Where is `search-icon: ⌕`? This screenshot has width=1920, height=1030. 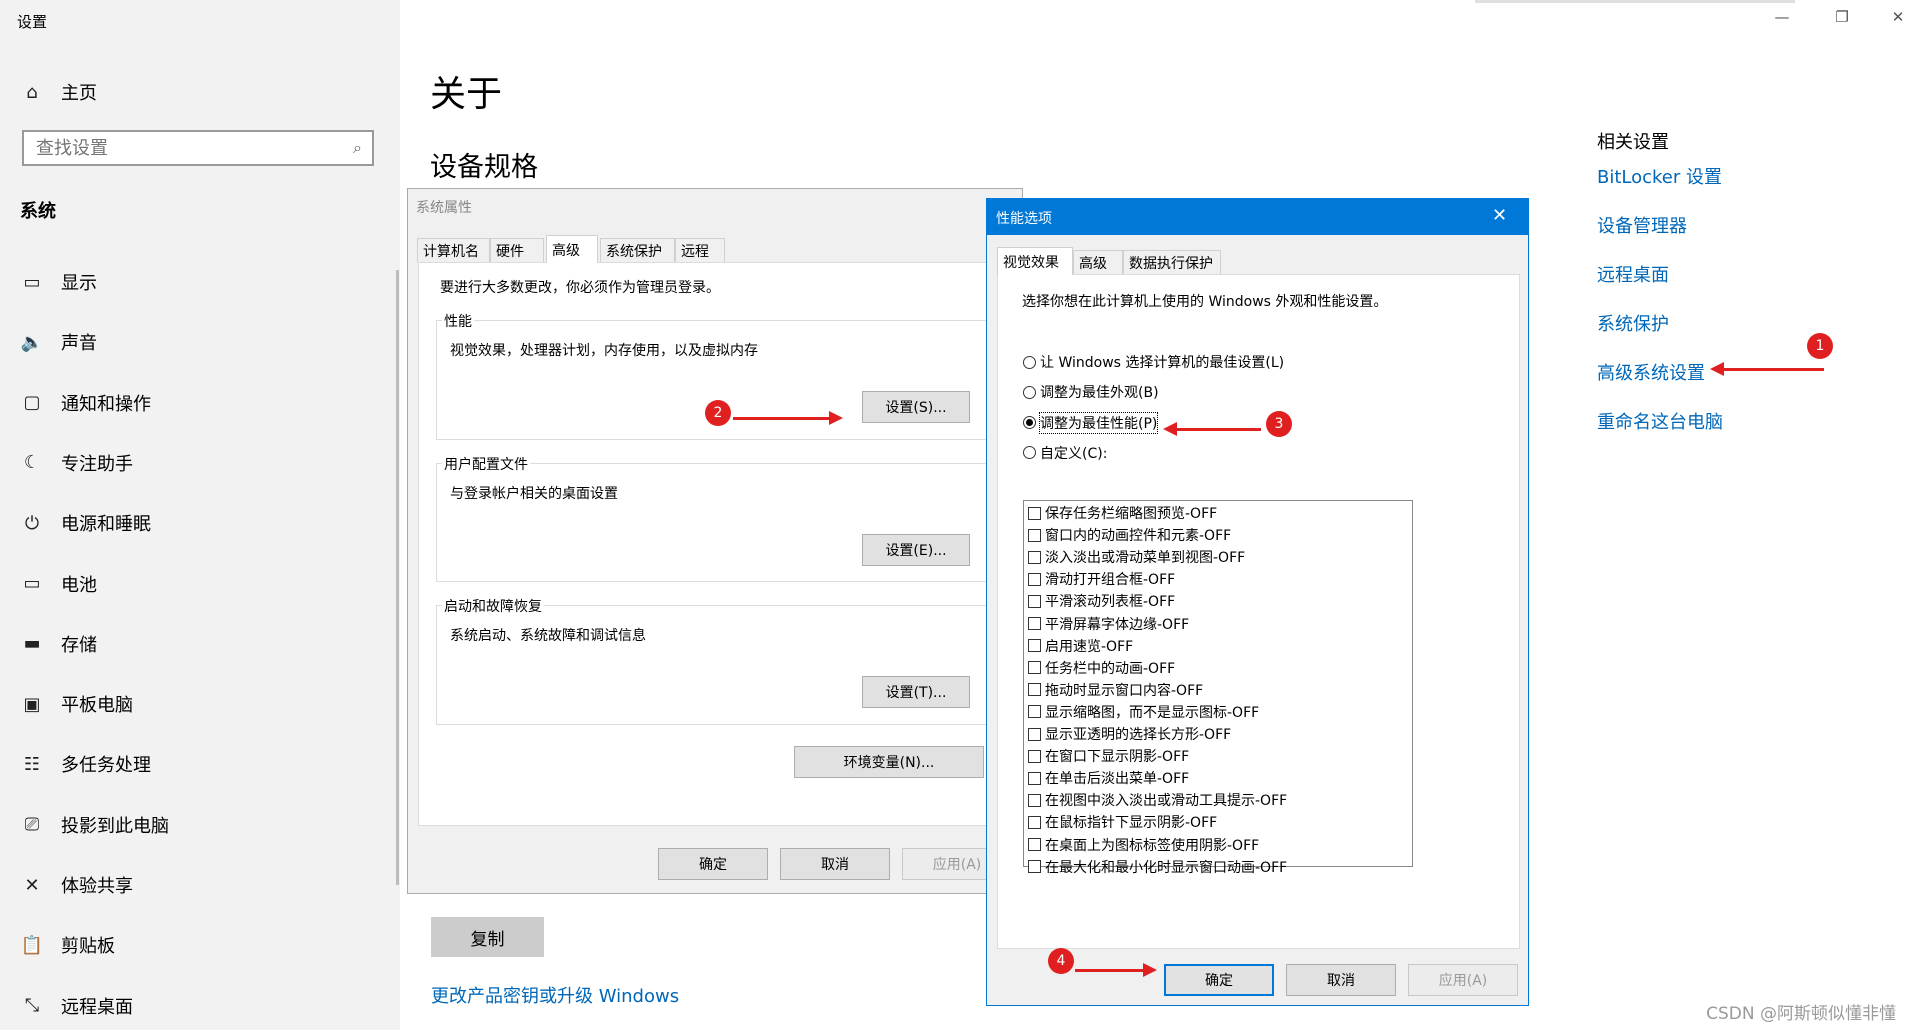
search-icon: ⌕ is located at coordinates (357, 148).